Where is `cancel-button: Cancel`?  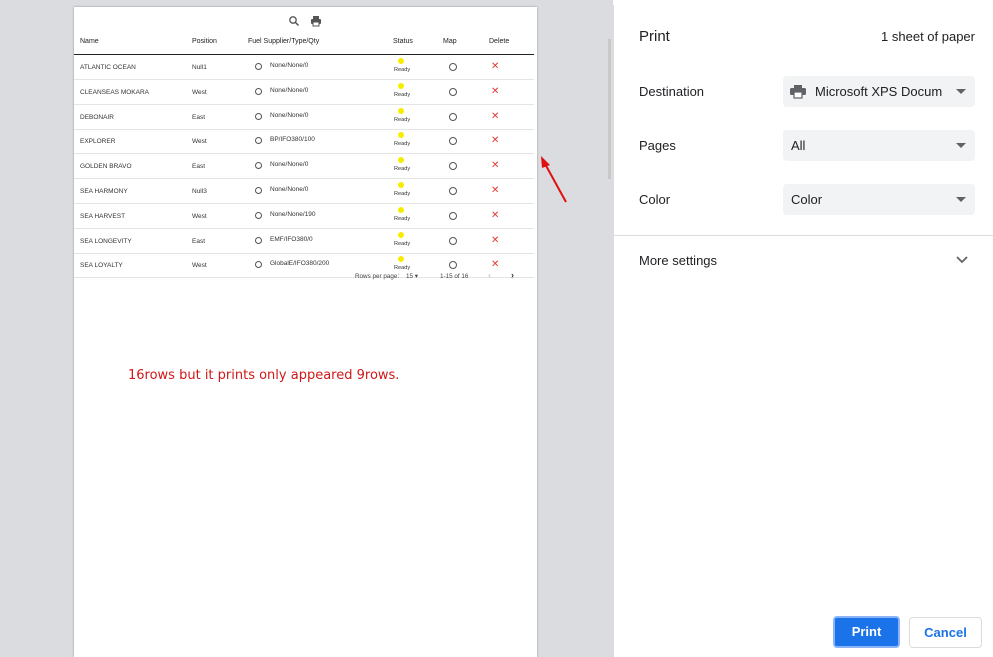 cancel-button: Cancel is located at coordinates (945, 632).